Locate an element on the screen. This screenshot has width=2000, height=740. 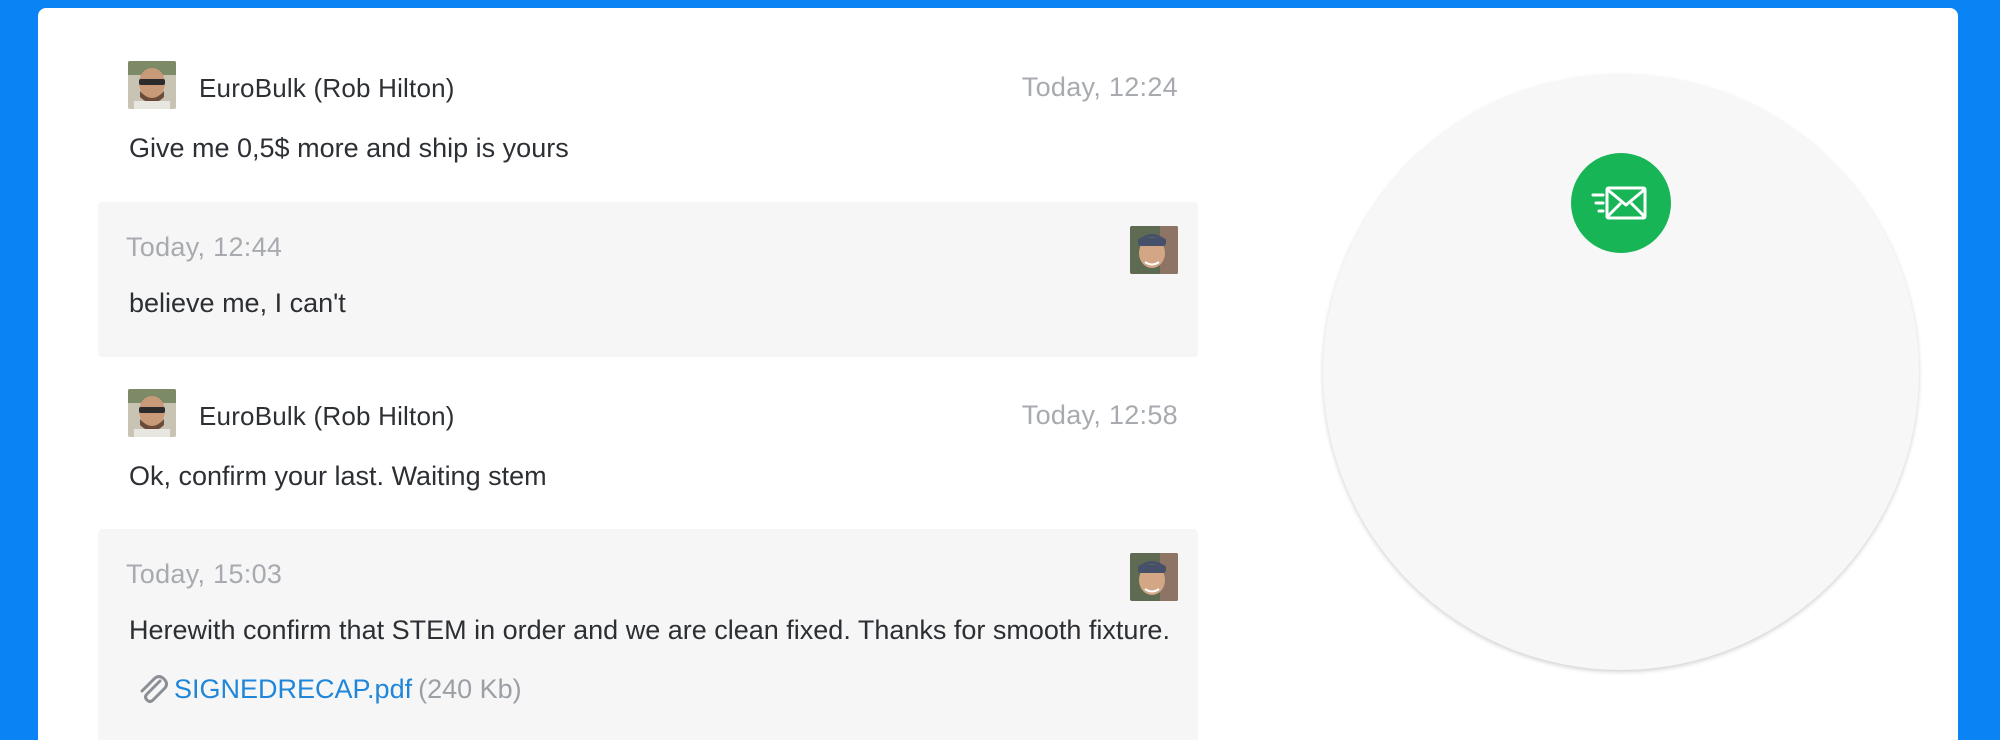
send-message-button is located at coordinates (1621, 203).